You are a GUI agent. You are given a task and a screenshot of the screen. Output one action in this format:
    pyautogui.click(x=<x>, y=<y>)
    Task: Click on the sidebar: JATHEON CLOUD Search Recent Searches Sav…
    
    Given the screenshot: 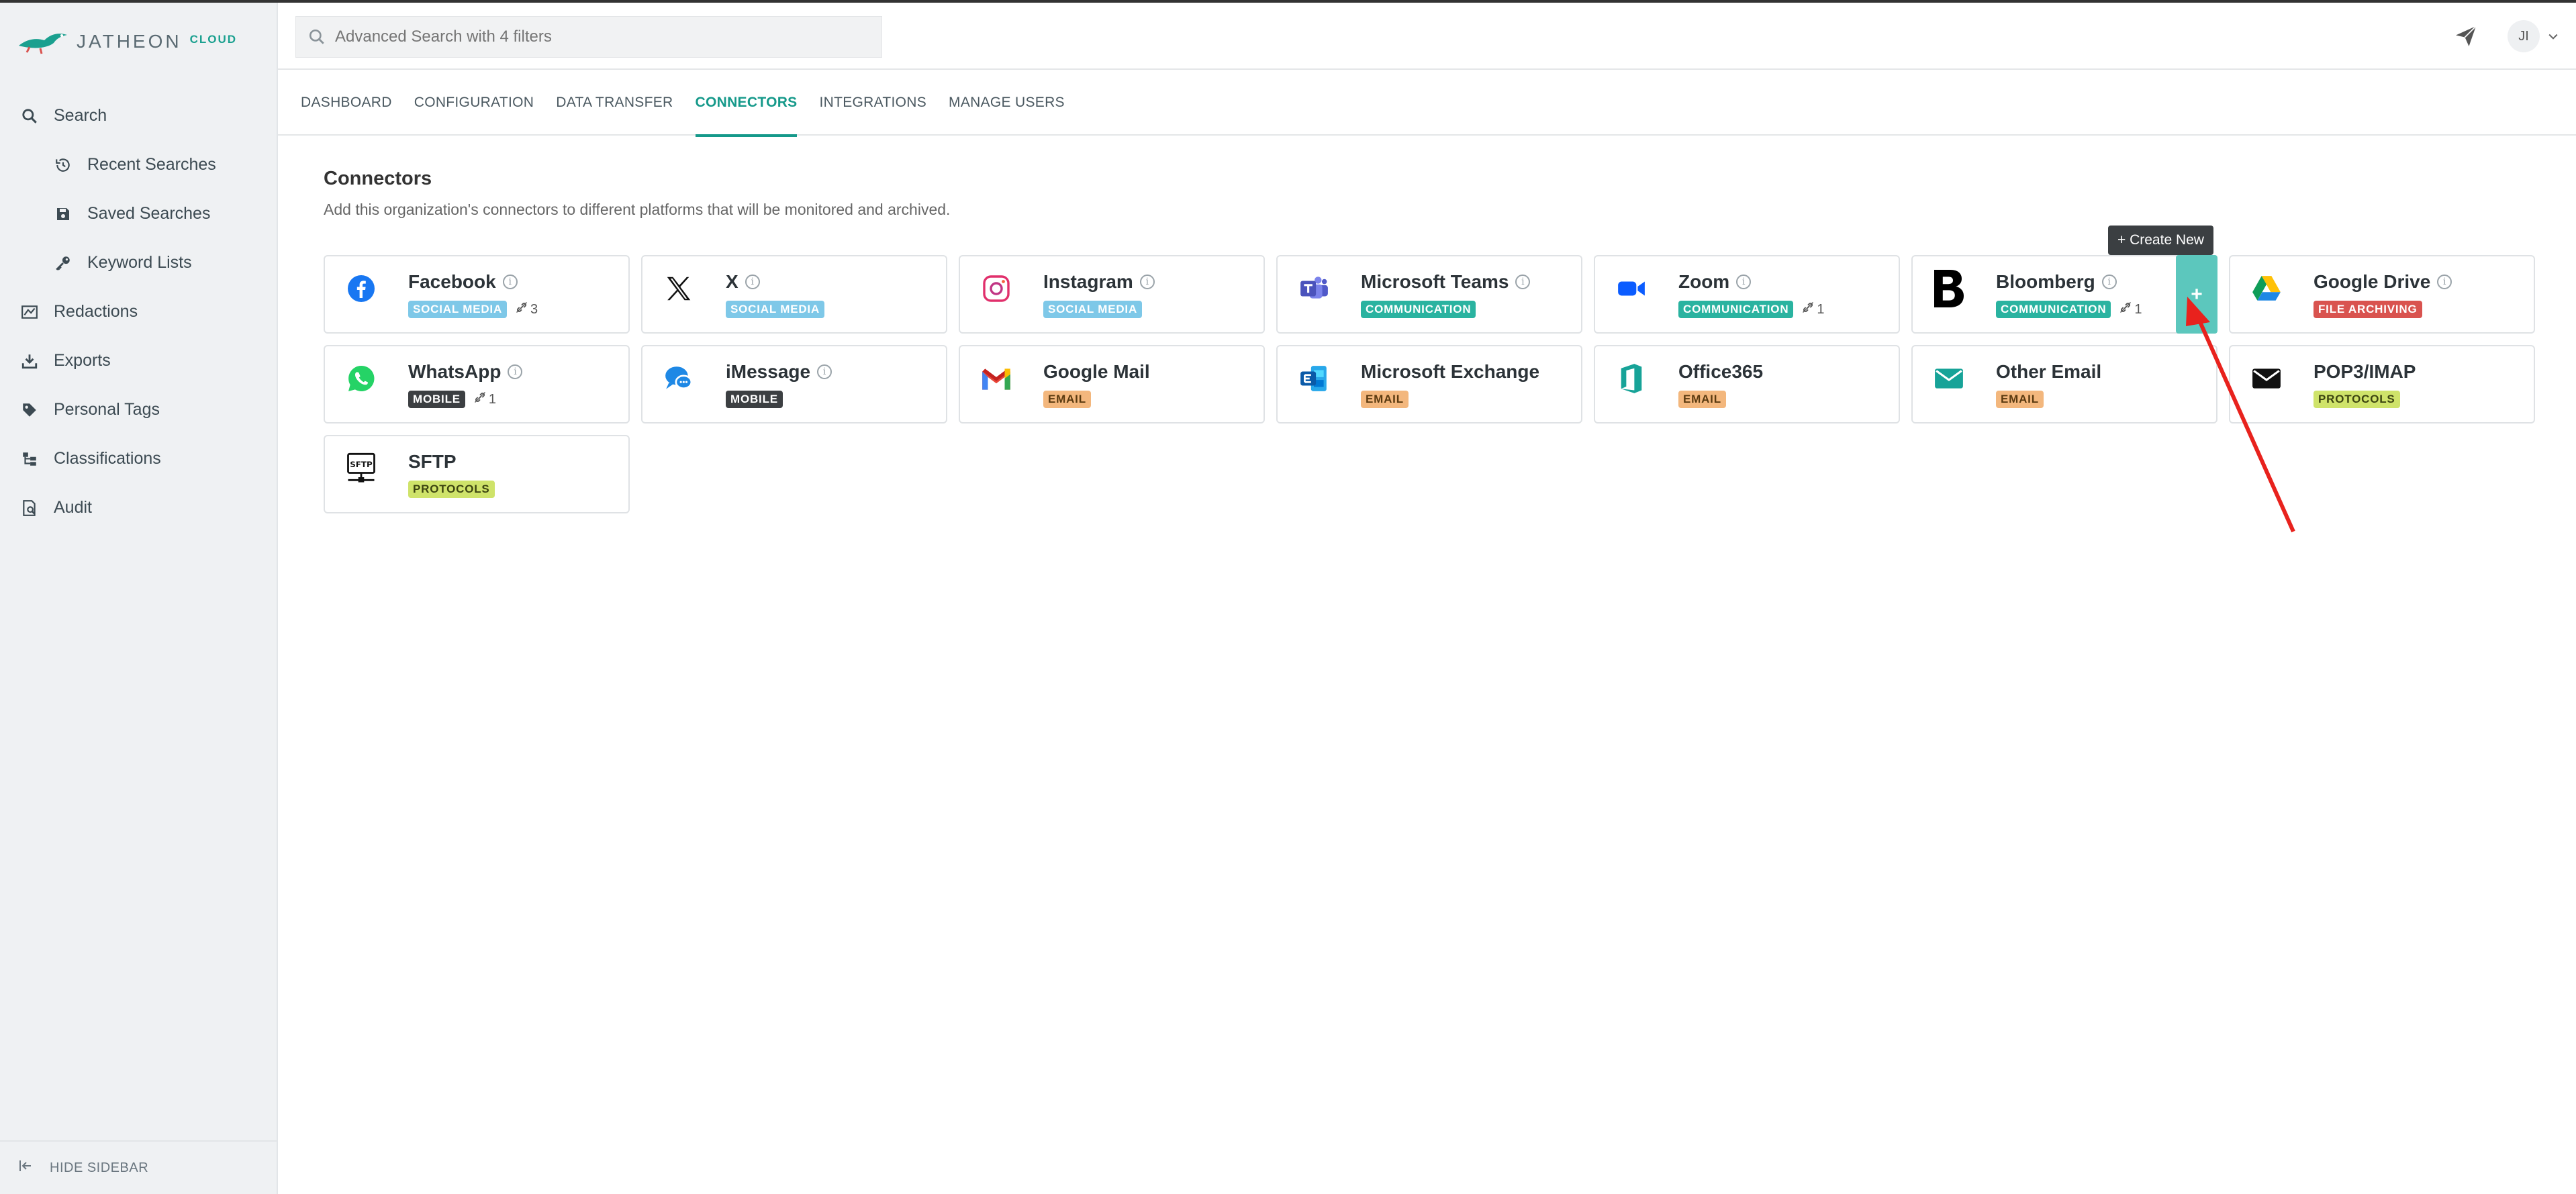 What is the action you would take?
    pyautogui.click(x=139, y=598)
    